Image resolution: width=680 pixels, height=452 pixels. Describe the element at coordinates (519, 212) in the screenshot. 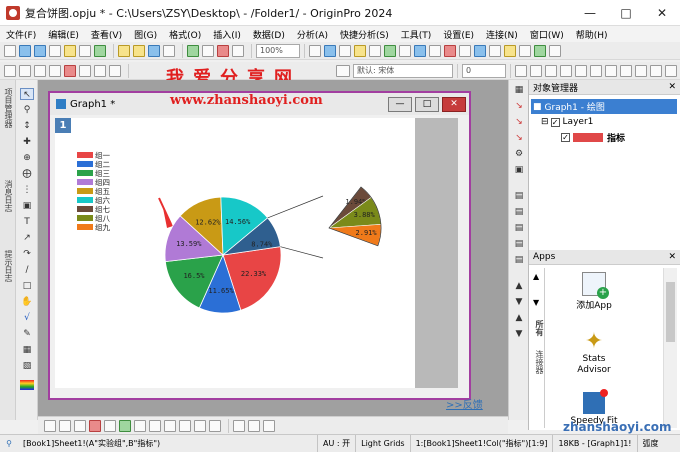

I see `layer-tool-8-icon: ▤` at that location.